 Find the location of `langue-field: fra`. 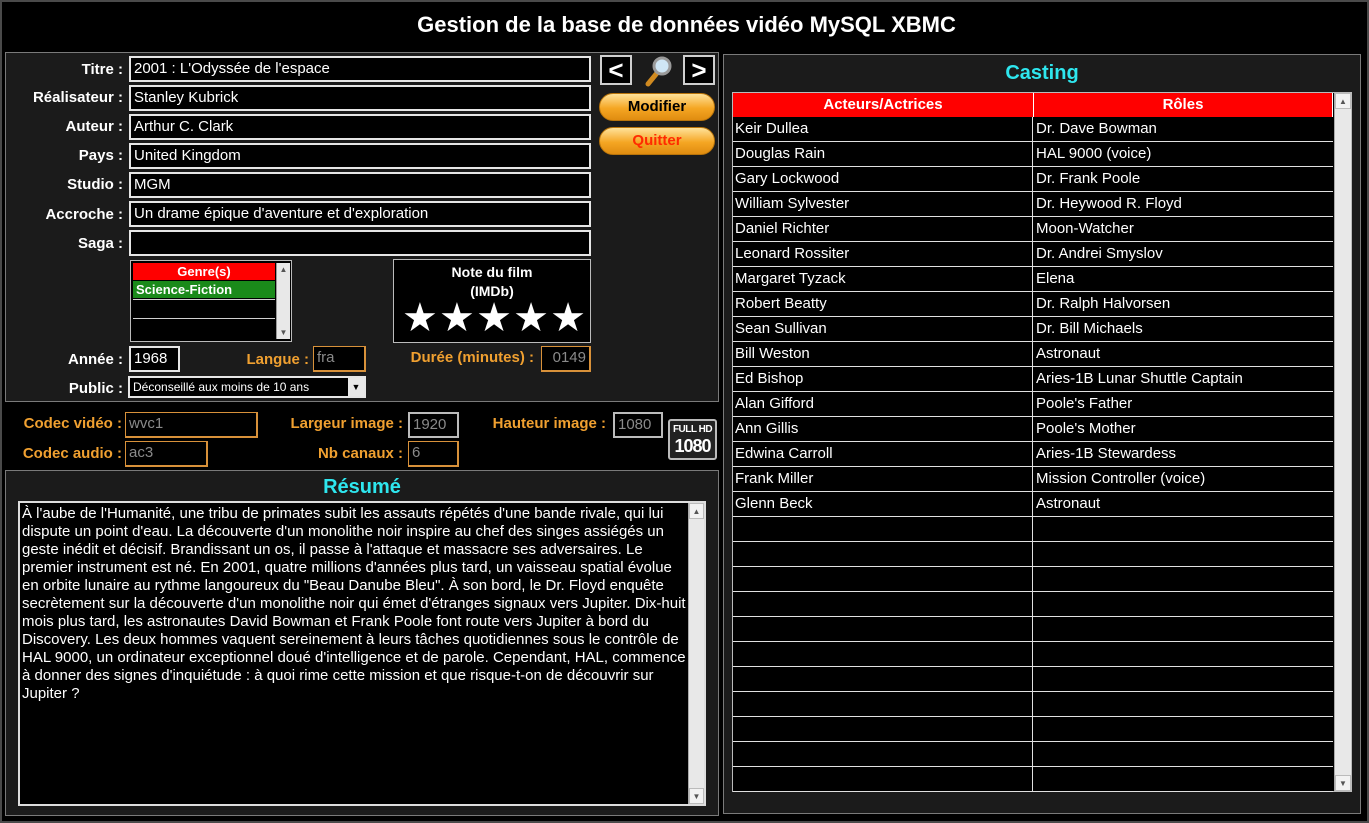

langue-field: fra is located at coordinates (339, 359).